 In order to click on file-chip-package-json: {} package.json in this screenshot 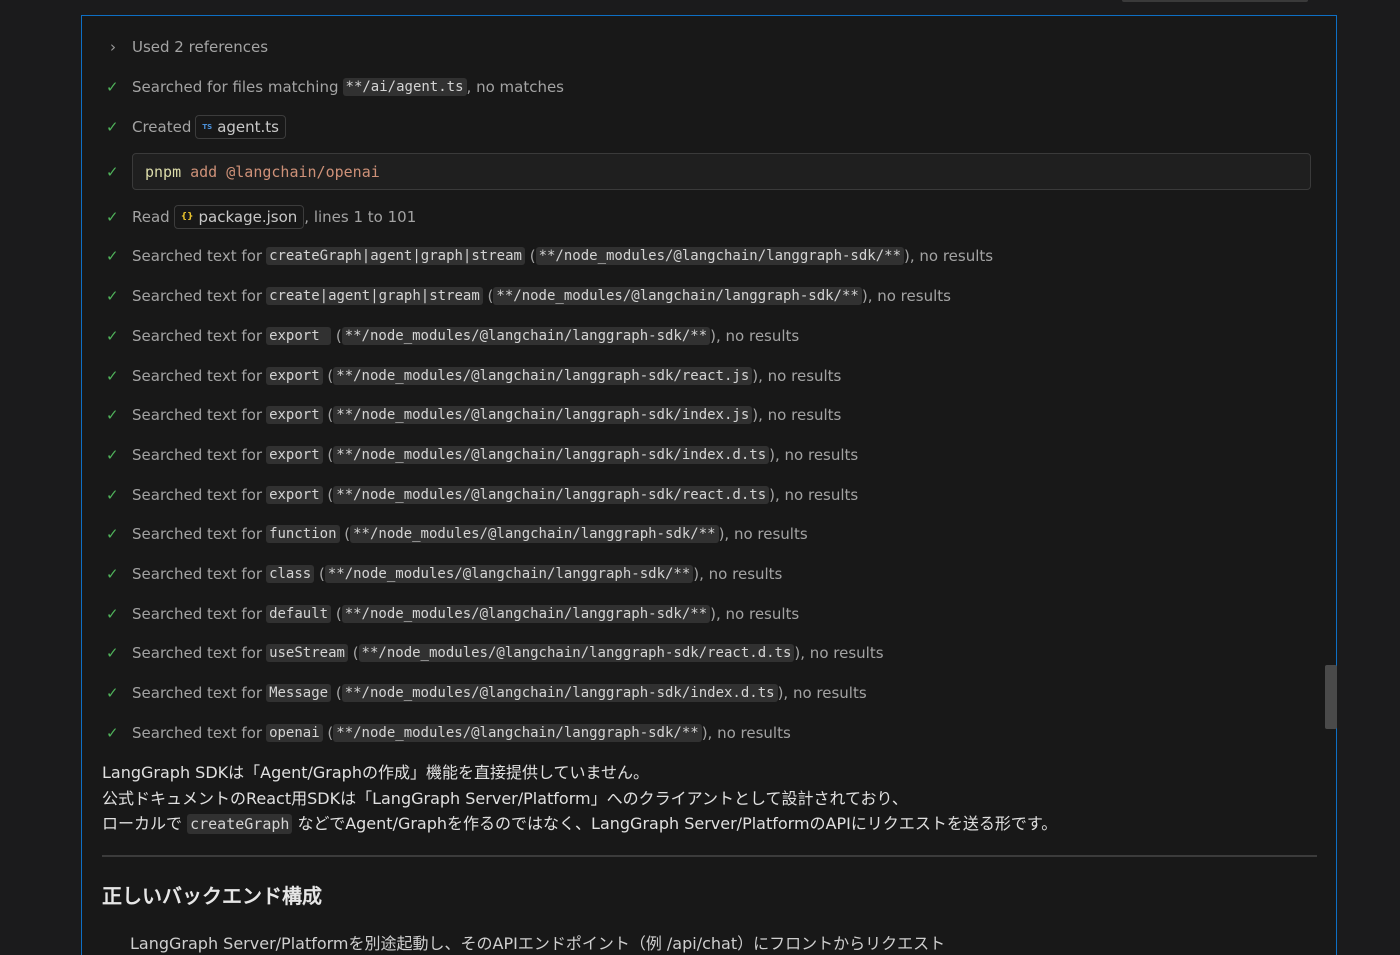, I will do `click(239, 217)`.